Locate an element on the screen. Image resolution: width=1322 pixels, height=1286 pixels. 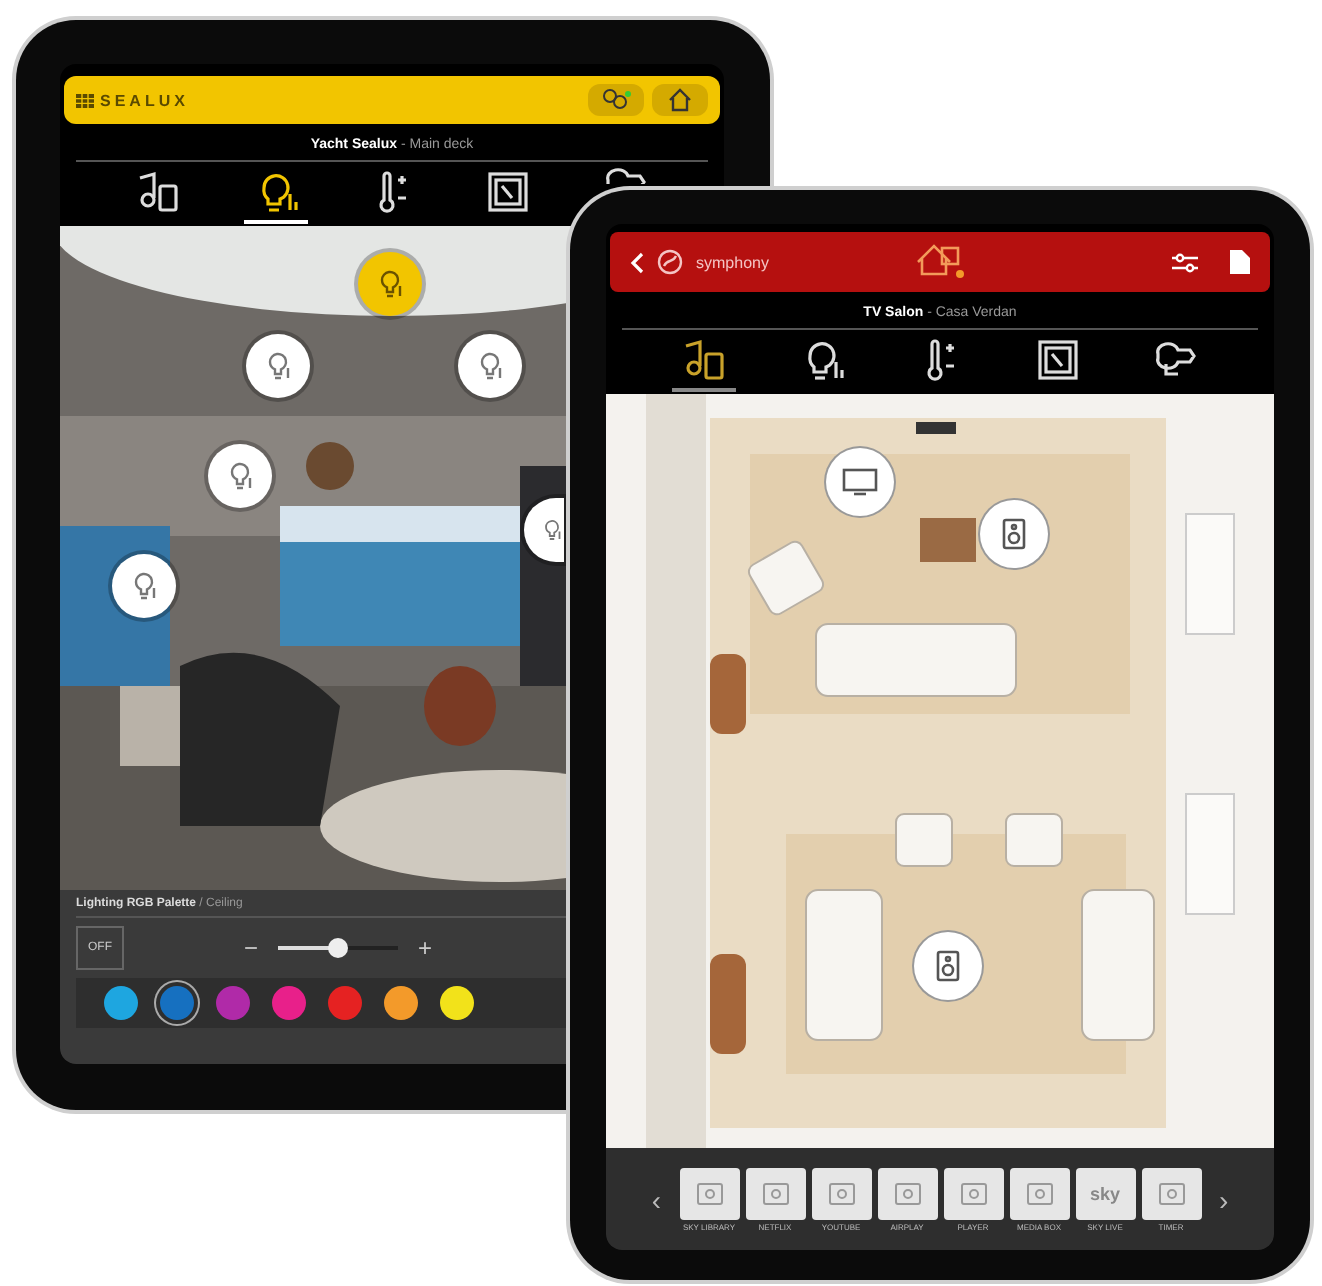
previous-button: ‹ is located at coordinates (656, 1199).